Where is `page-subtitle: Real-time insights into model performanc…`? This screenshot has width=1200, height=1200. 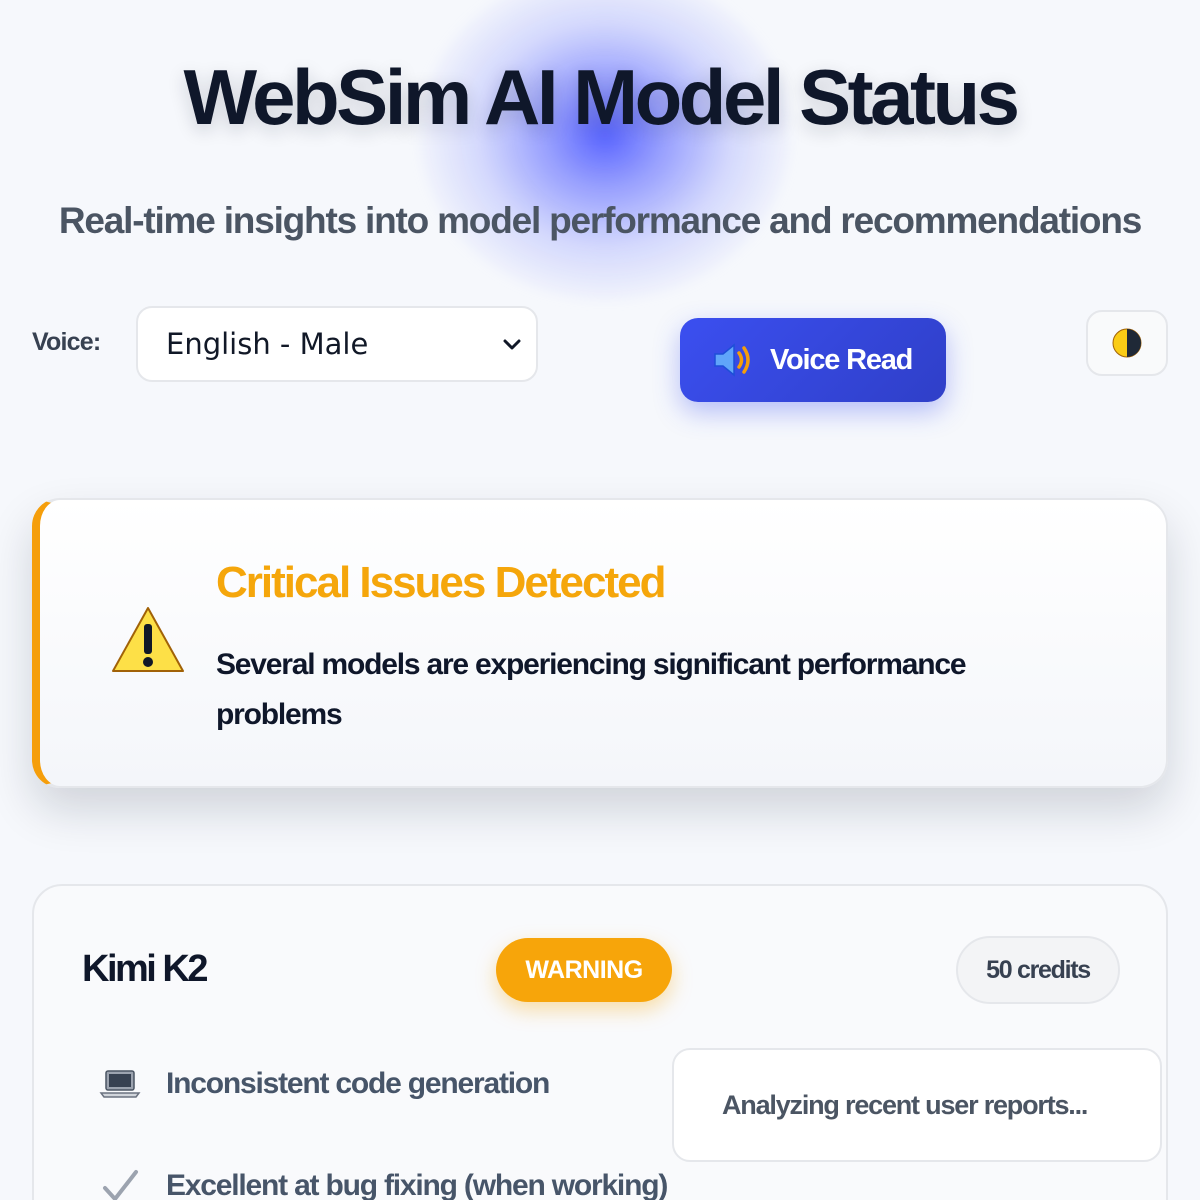
page-subtitle: Real-time insights into model performanc… is located at coordinates (600, 220).